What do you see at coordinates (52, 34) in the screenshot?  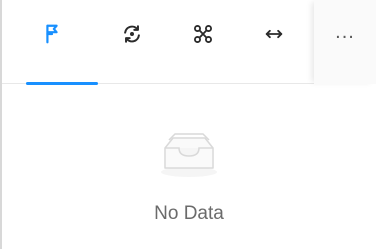 I see `flag-icon` at bounding box center [52, 34].